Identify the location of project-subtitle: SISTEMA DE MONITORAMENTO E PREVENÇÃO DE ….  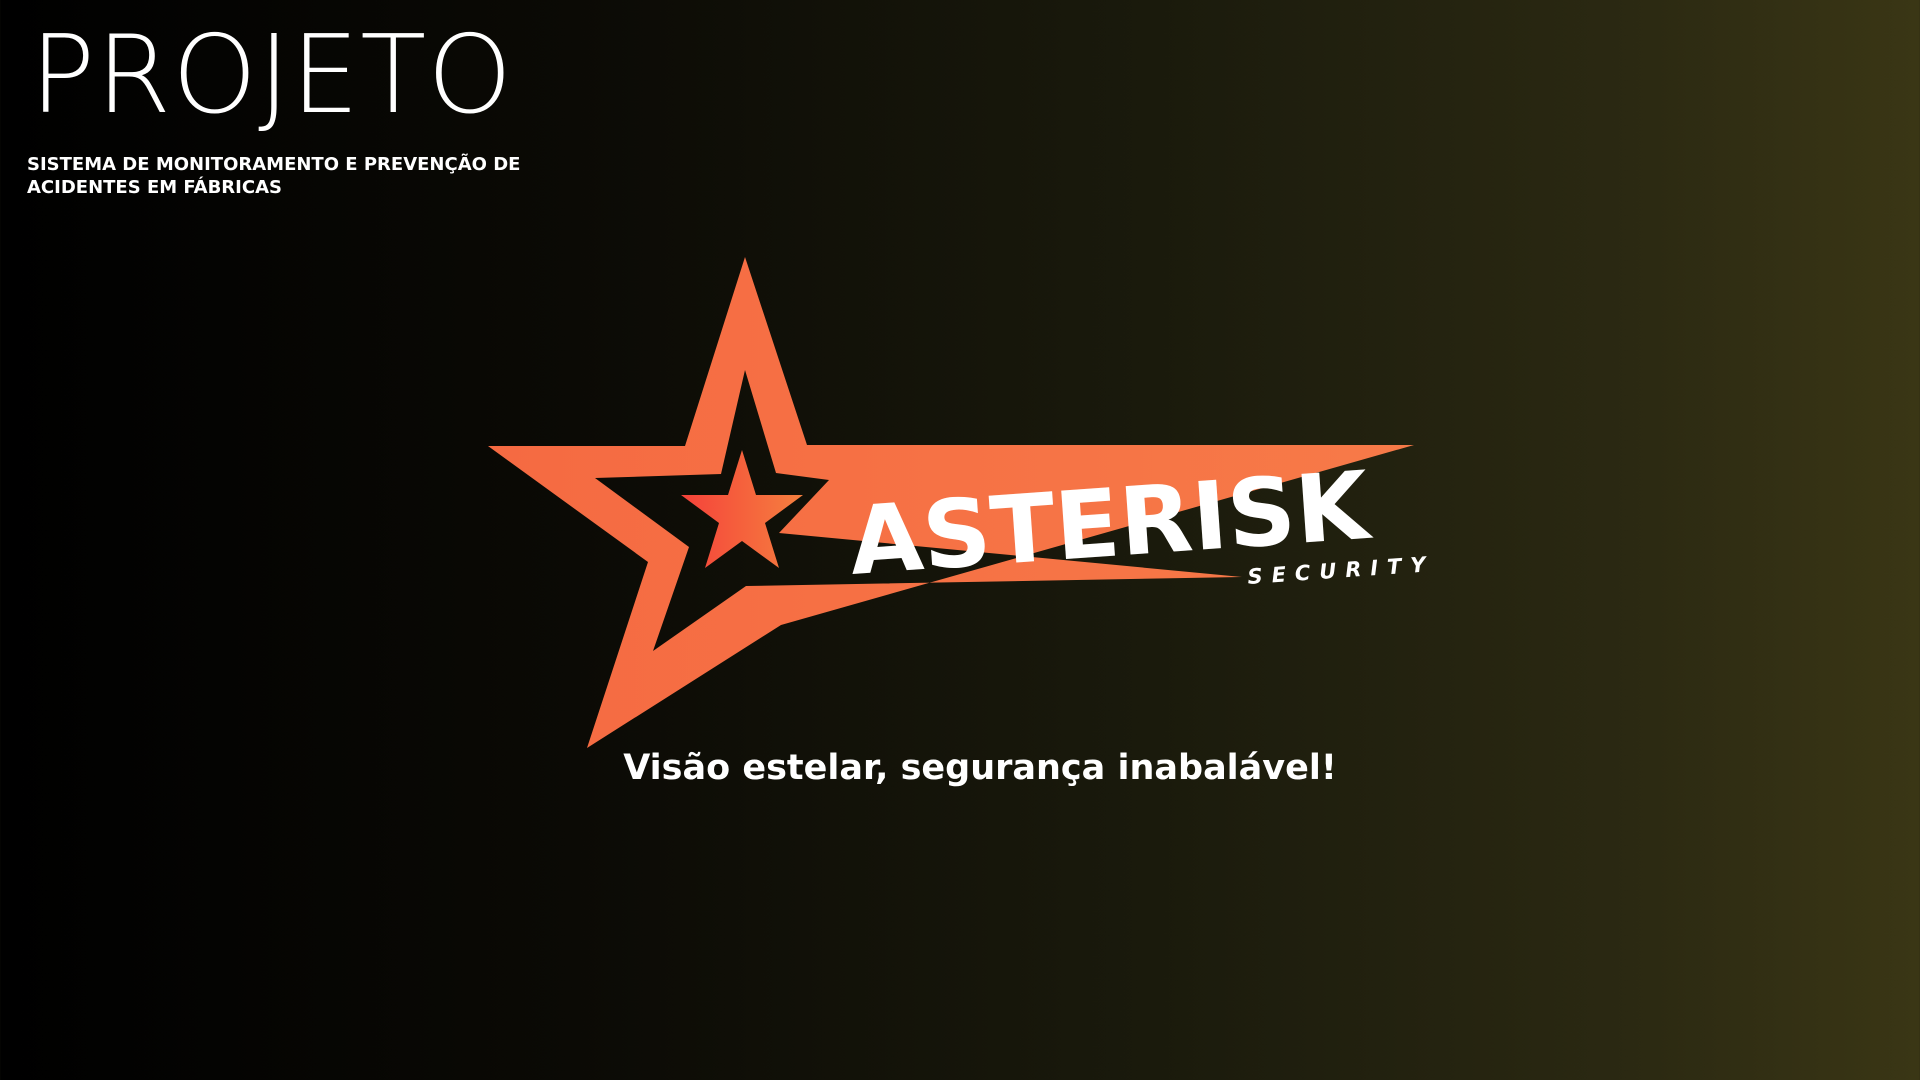
(274, 176).